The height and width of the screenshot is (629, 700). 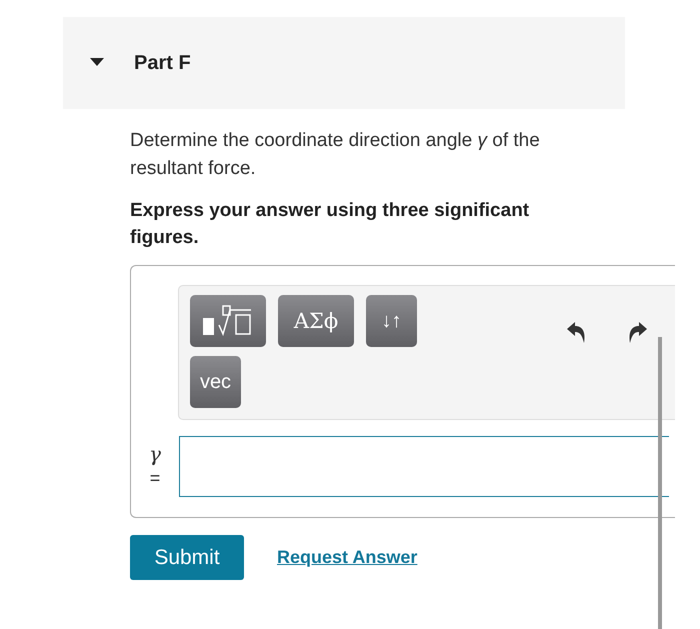 What do you see at coordinates (187, 557) in the screenshot?
I see `submit-button: Submit` at bounding box center [187, 557].